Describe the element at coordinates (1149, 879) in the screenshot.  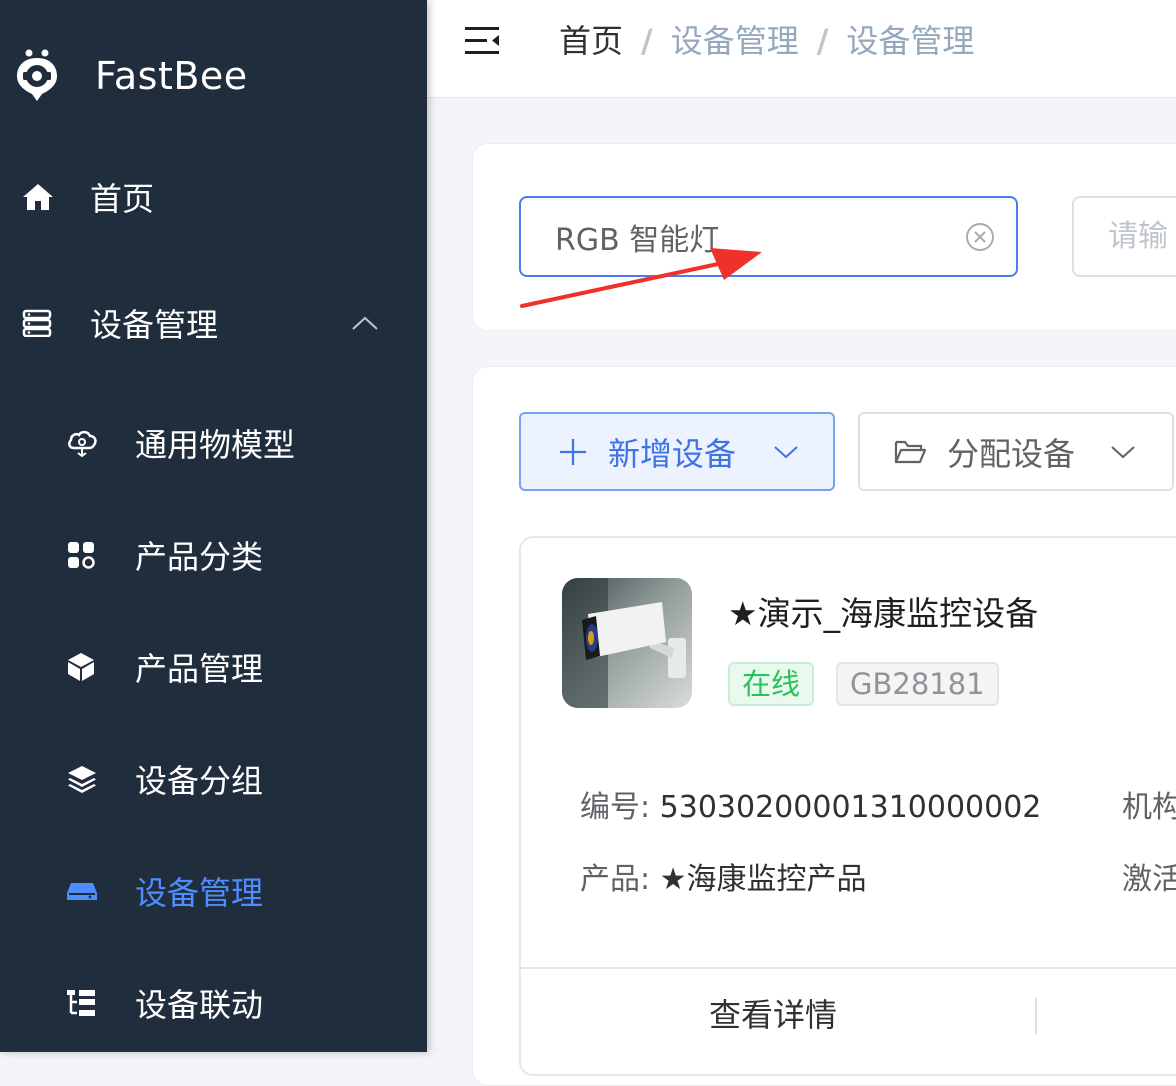
I see `activation-label: 激活` at that location.